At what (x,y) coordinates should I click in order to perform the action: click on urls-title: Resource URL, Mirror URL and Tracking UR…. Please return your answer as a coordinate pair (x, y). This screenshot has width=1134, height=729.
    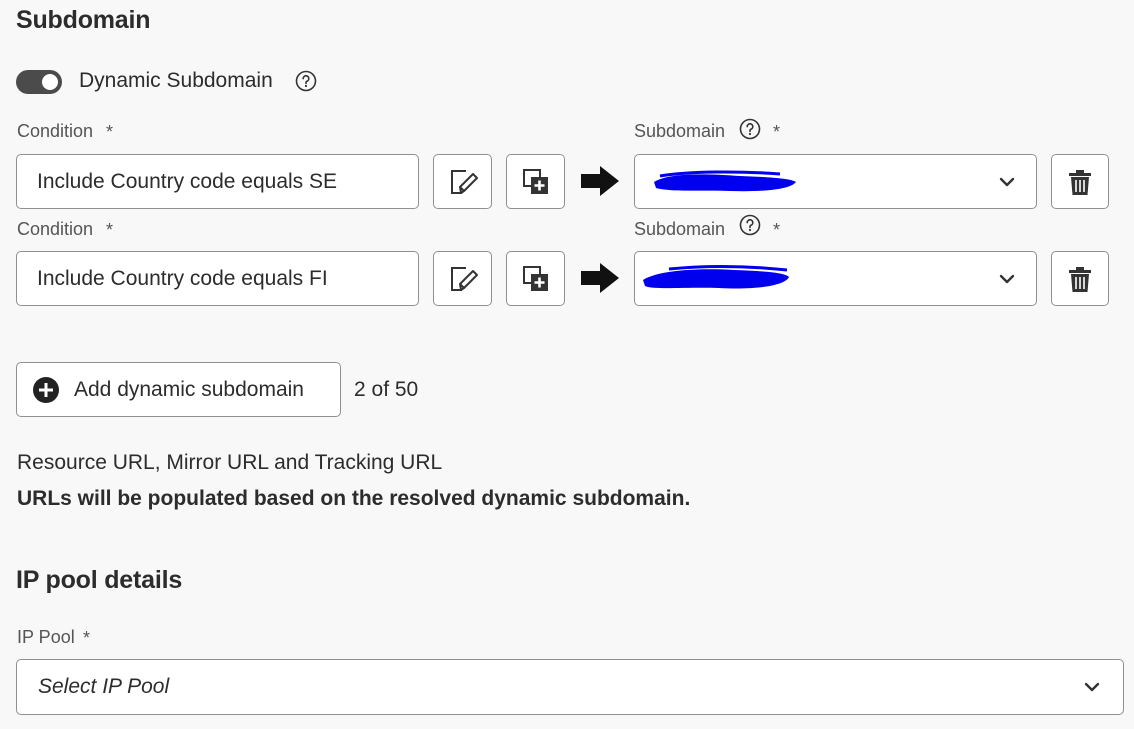
    Looking at the image, I should click on (230, 462).